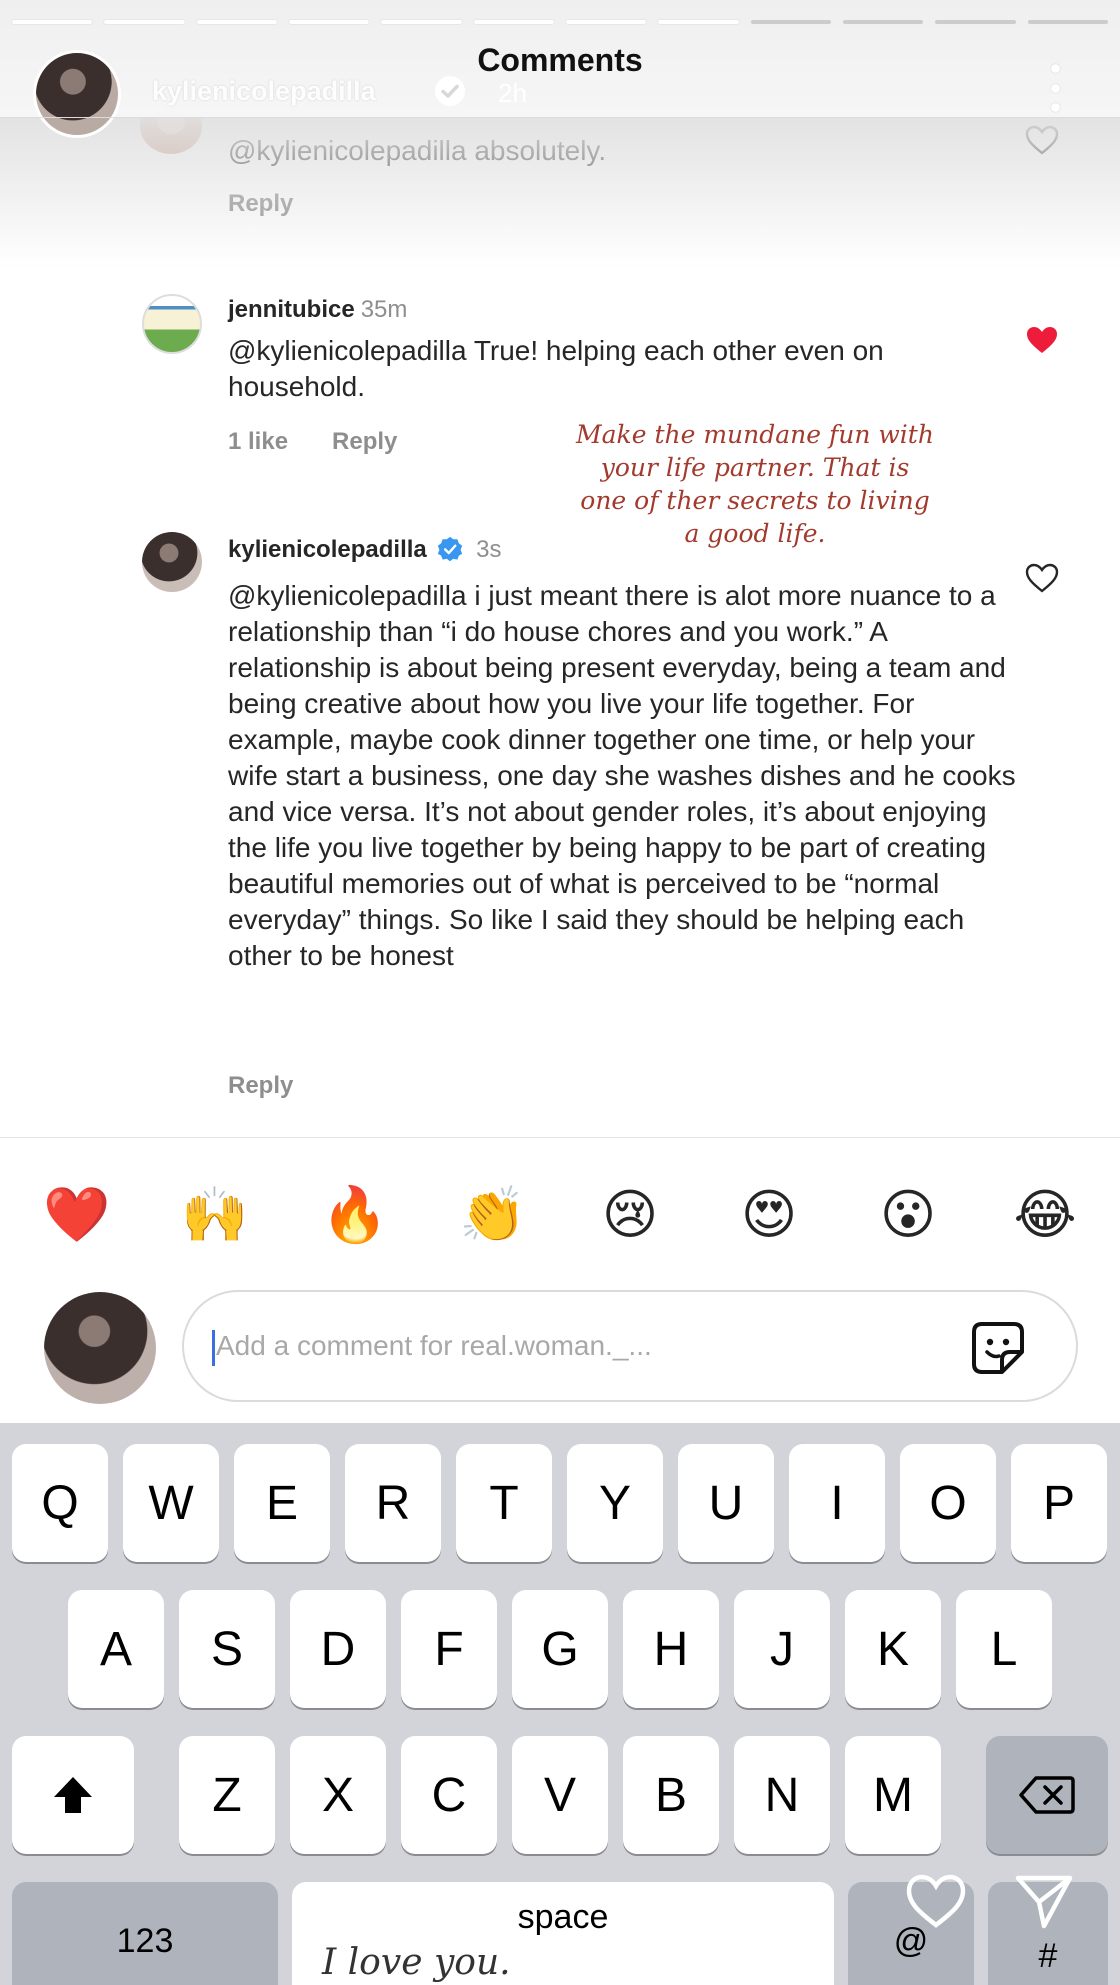  What do you see at coordinates (560, 1212) in the screenshot?
I see `emoji-reaction-bar: ❤️ 🙌 🔥 👏 😢 😍 😮 😂` at bounding box center [560, 1212].